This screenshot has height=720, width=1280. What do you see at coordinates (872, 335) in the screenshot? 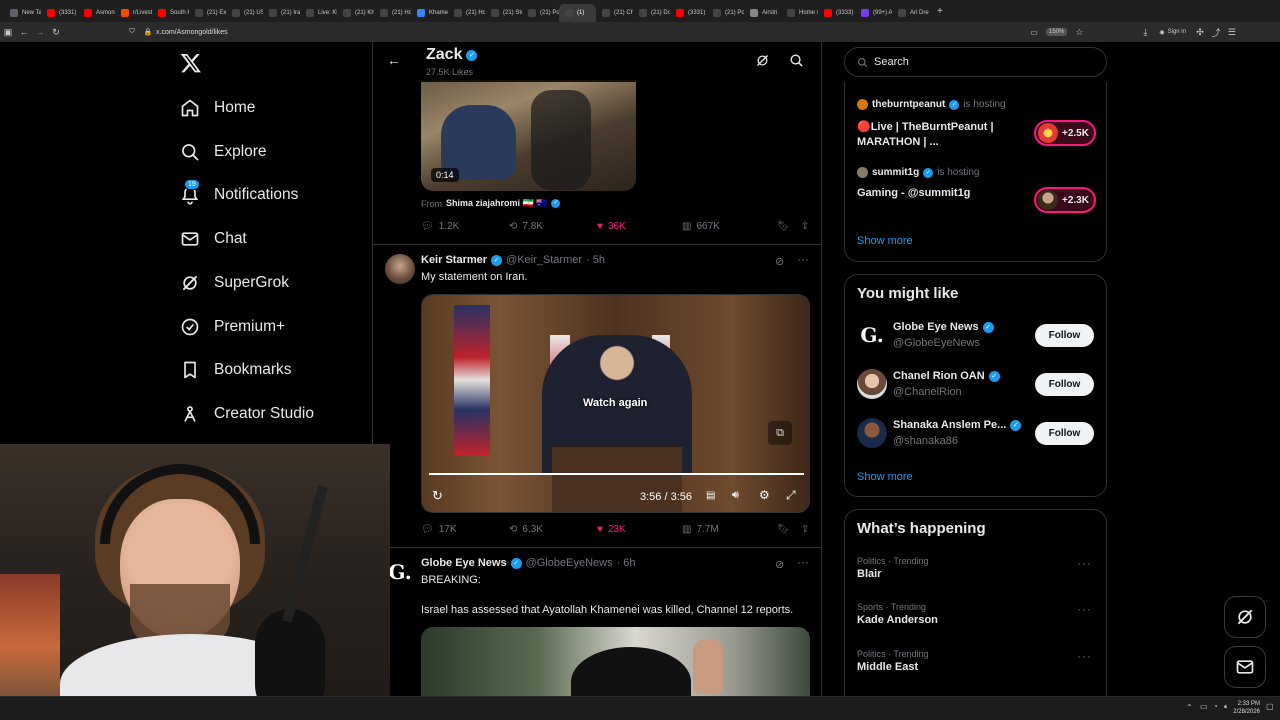
I see `avatar: G.` at bounding box center [872, 335].